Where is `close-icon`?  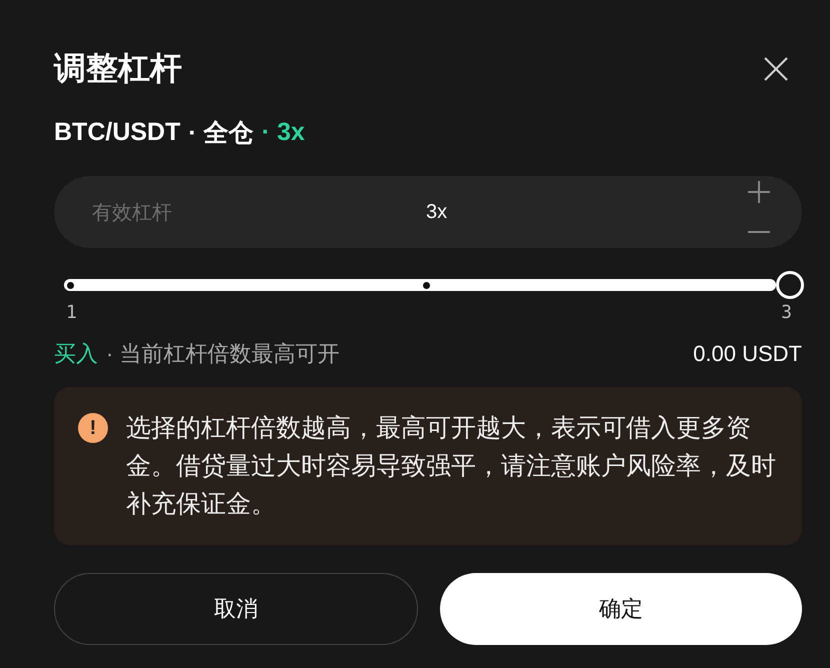
close-icon is located at coordinates (776, 69).